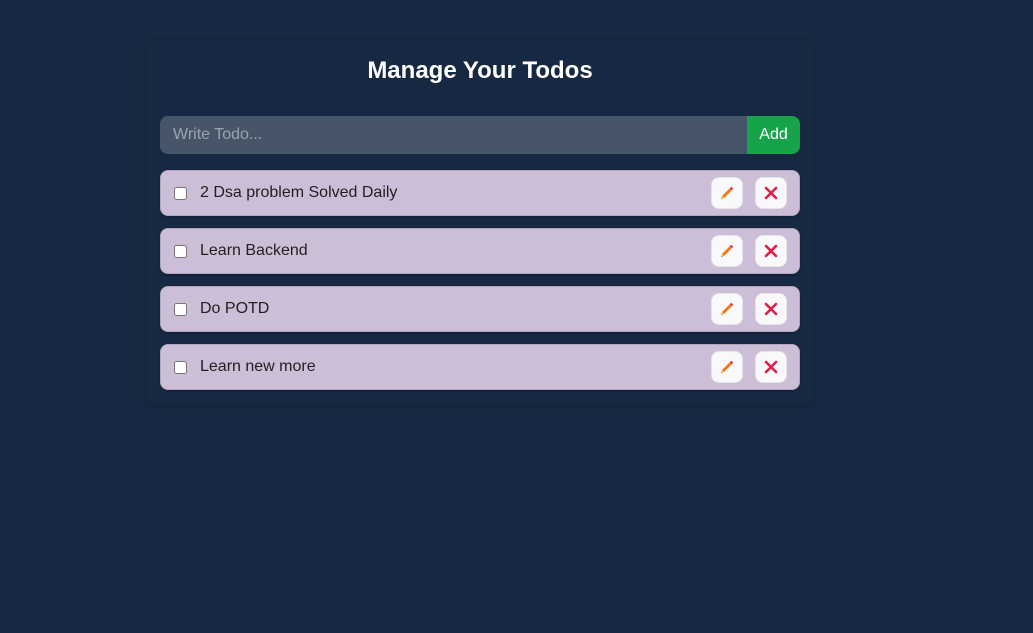 Image resolution: width=1033 pixels, height=633 pixels. What do you see at coordinates (773, 135) in the screenshot?
I see `add-button: Add` at bounding box center [773, 135].